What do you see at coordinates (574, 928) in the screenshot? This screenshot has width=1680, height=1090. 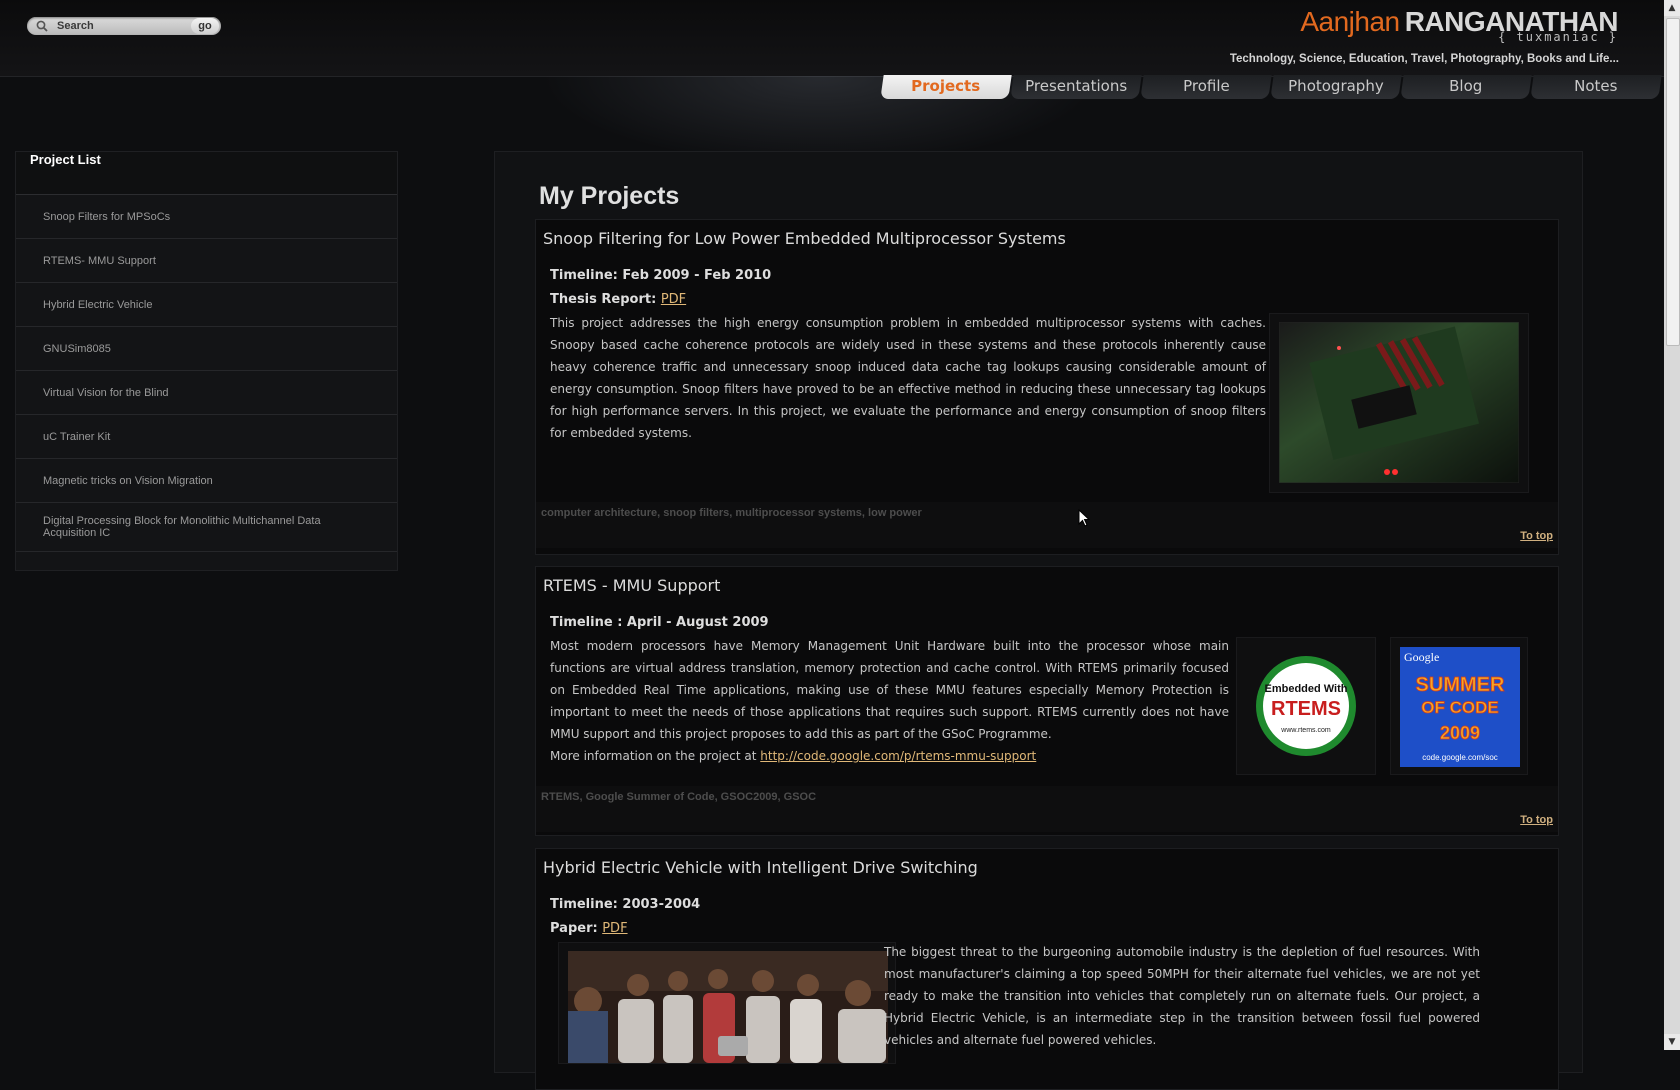 I see `report-label: Paper:` at bounding box center [574, 928].